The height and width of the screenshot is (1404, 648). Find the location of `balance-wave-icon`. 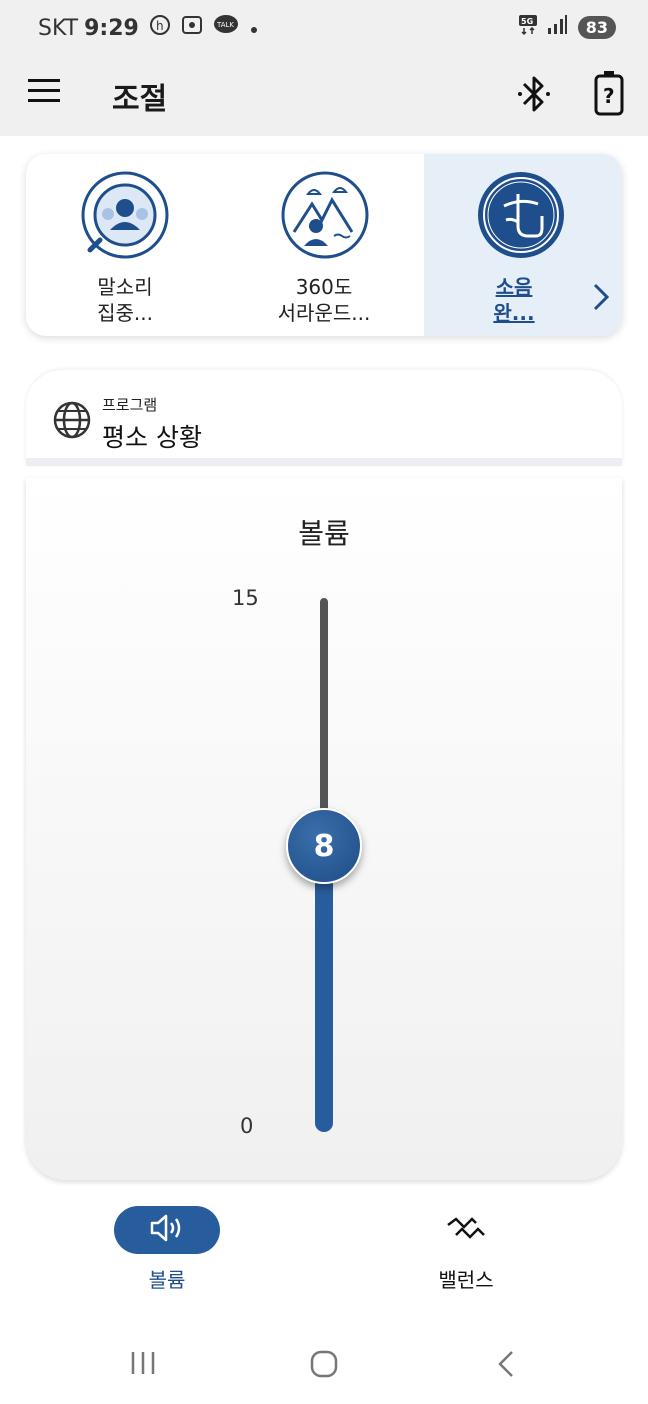

balance-wave-icon is located at coordinates (466, 1230).